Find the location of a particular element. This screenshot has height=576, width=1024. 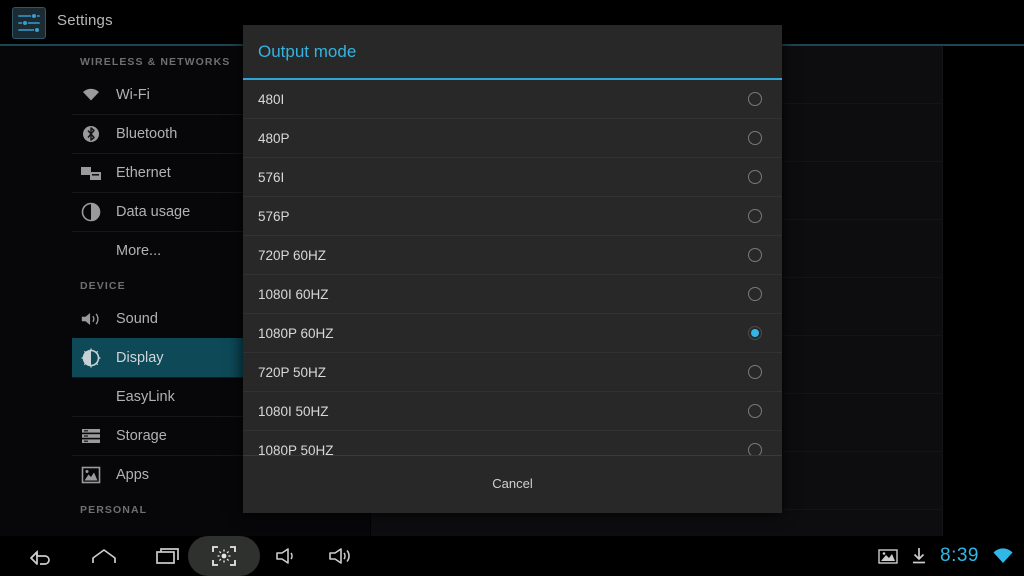

system-navigation-bar: 8:39 is located at coordinates (512, 556).